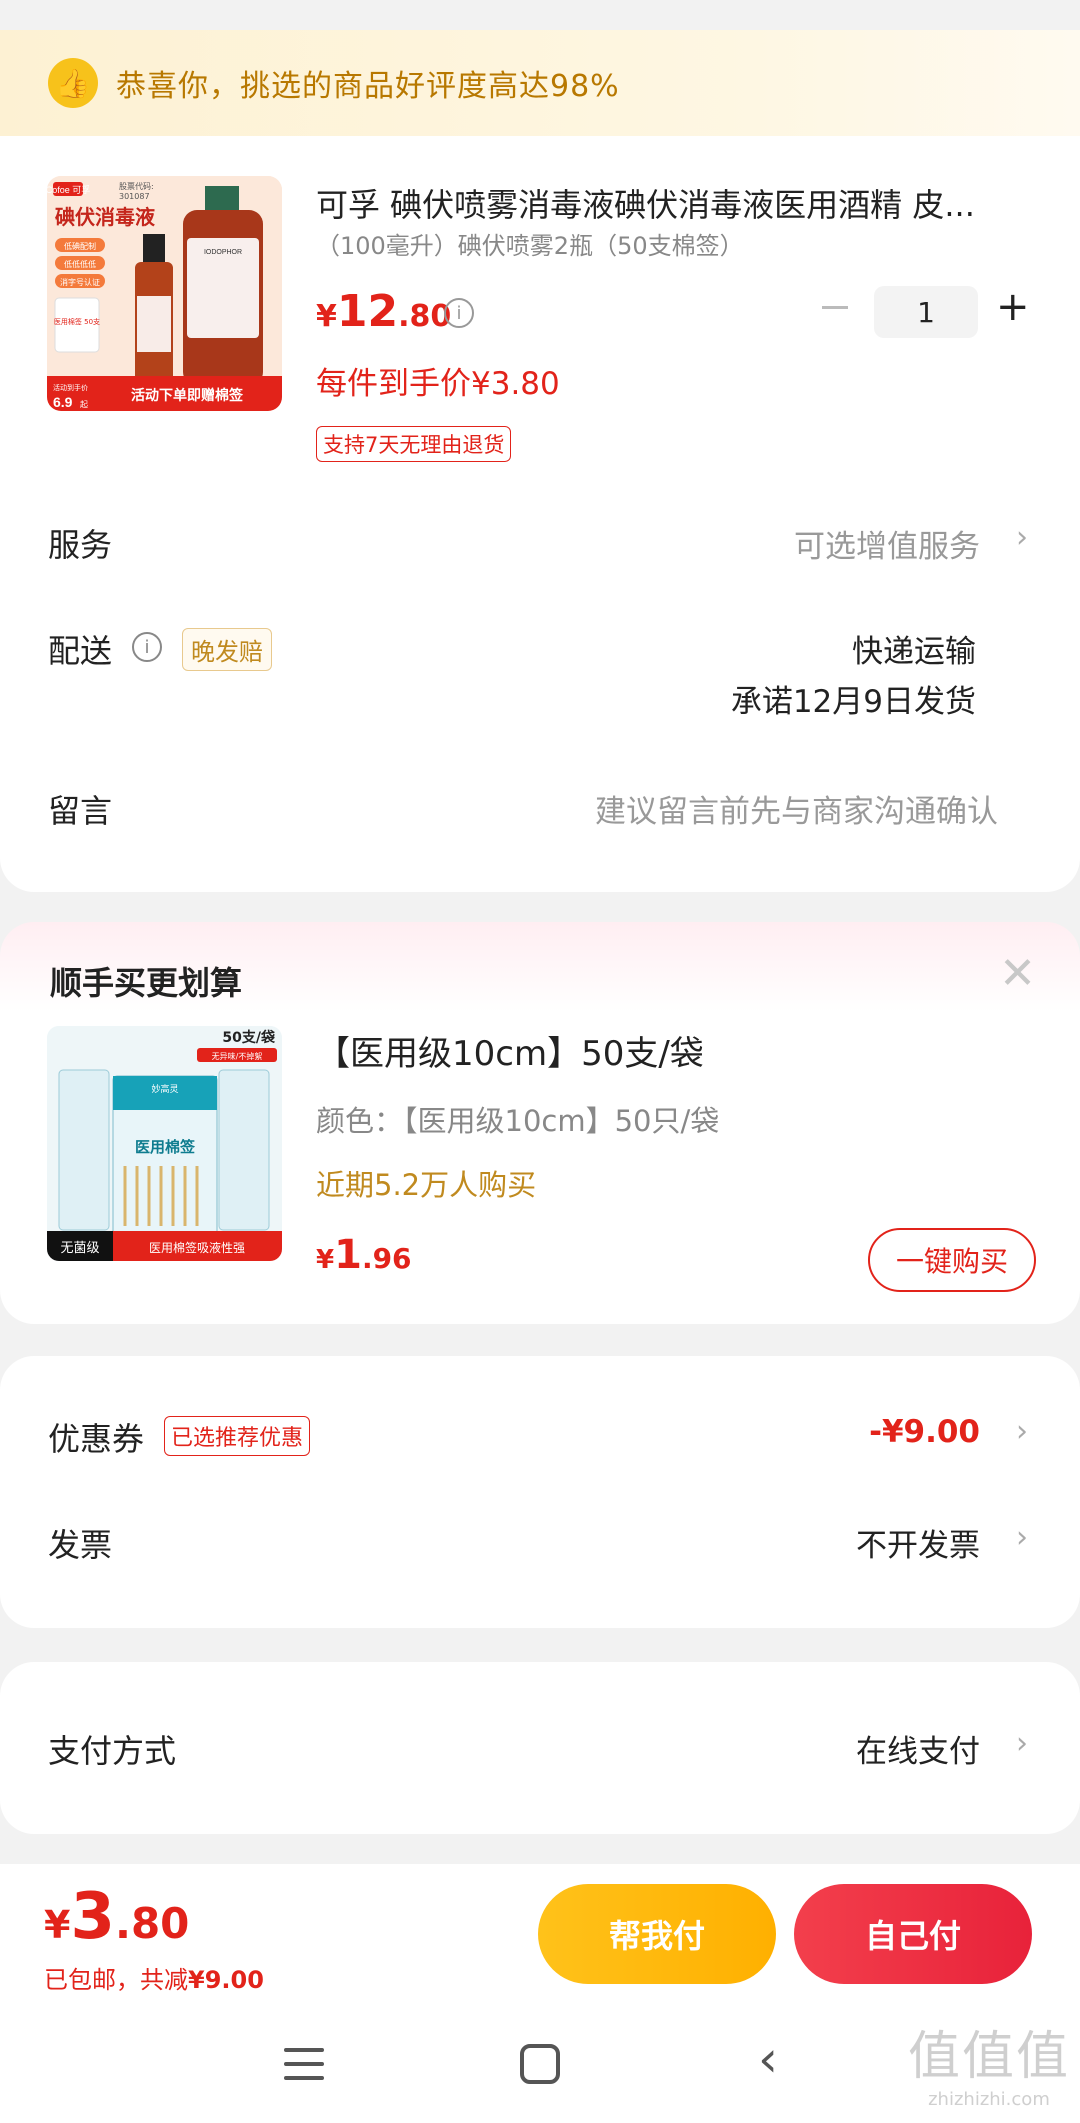 This screenshot has width=1080, height=2123. I want to click on feature-2: 低低低低, so click(80, 264).